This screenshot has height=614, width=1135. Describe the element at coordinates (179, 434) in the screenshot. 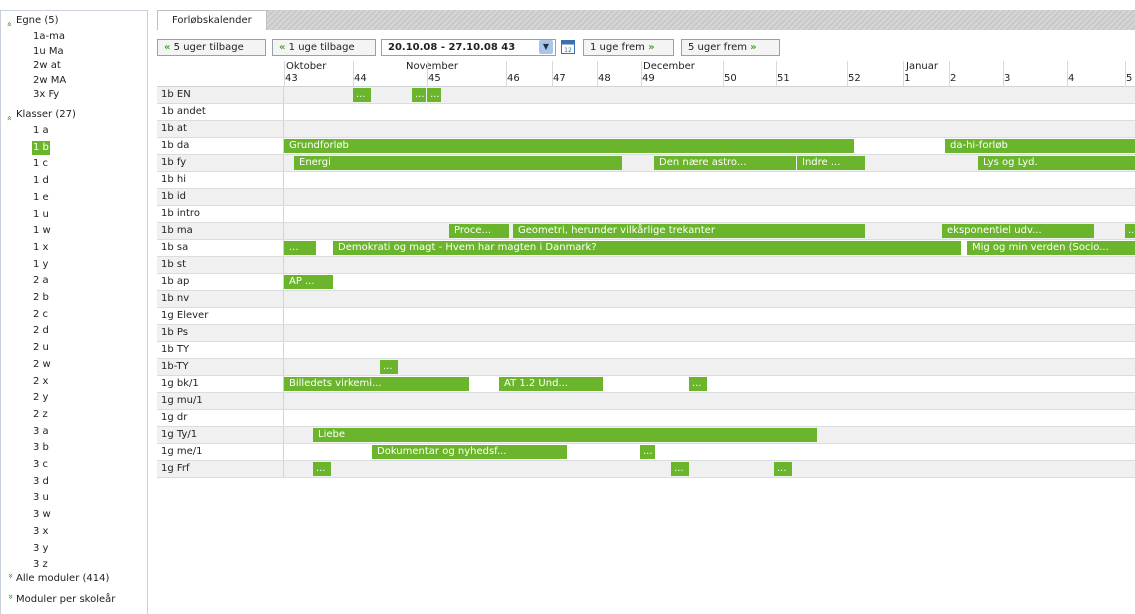

I see `row-label: 1g Ty/1` at that location.